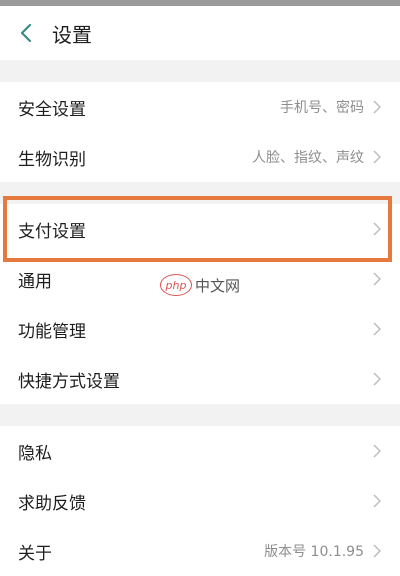 This screenshot has height=576, width=400. I want to click on settings-row-general: 通用, so click(200, 279).